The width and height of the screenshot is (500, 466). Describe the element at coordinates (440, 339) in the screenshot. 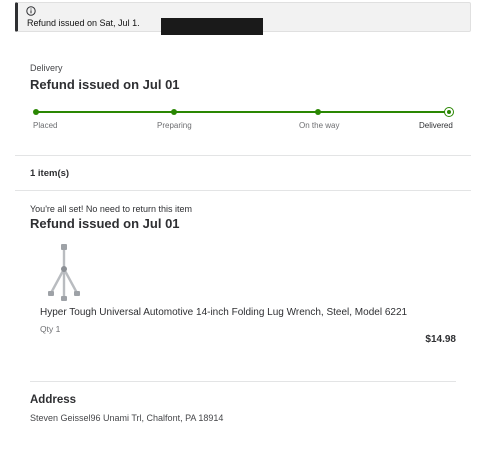

I see `product-price: $14.98` at that location.